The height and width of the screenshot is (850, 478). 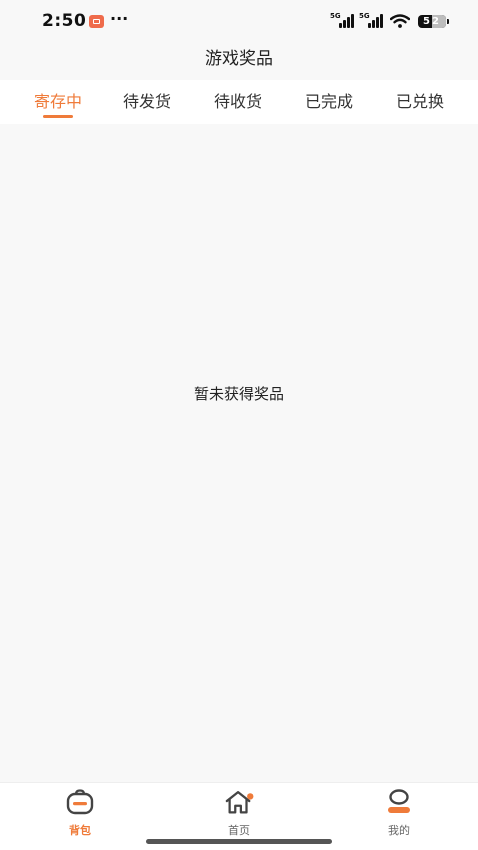 I want to click on active-tab-indicator, so click(x=58, y=116).